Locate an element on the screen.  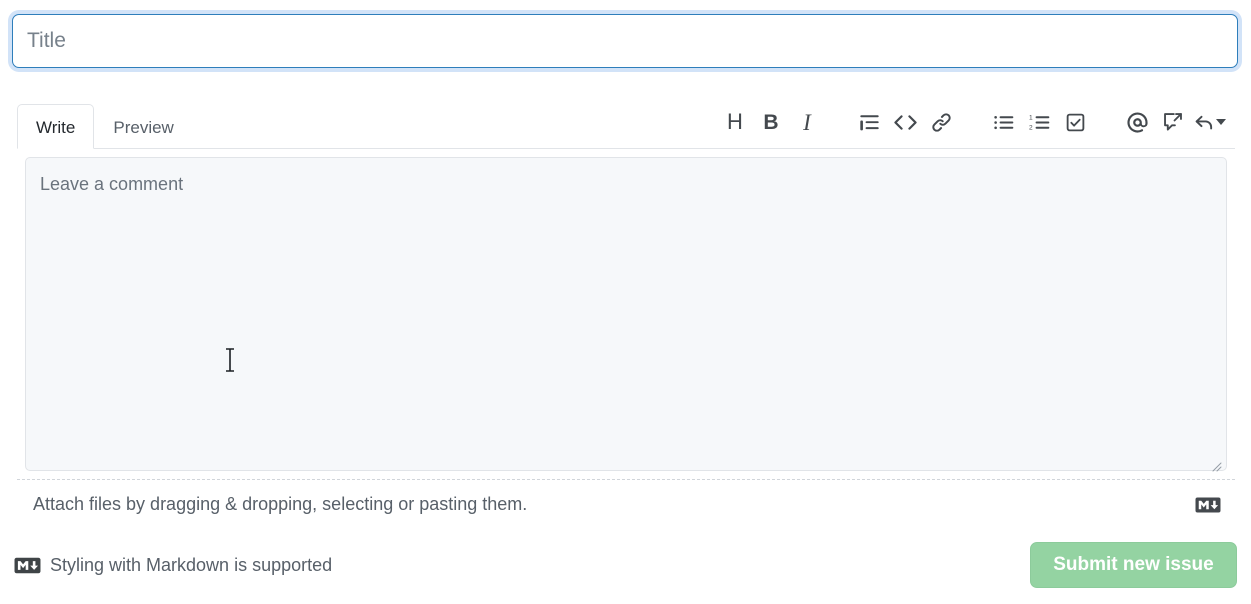
issue-title-field-wrapper is located at coordinates (625, 41).